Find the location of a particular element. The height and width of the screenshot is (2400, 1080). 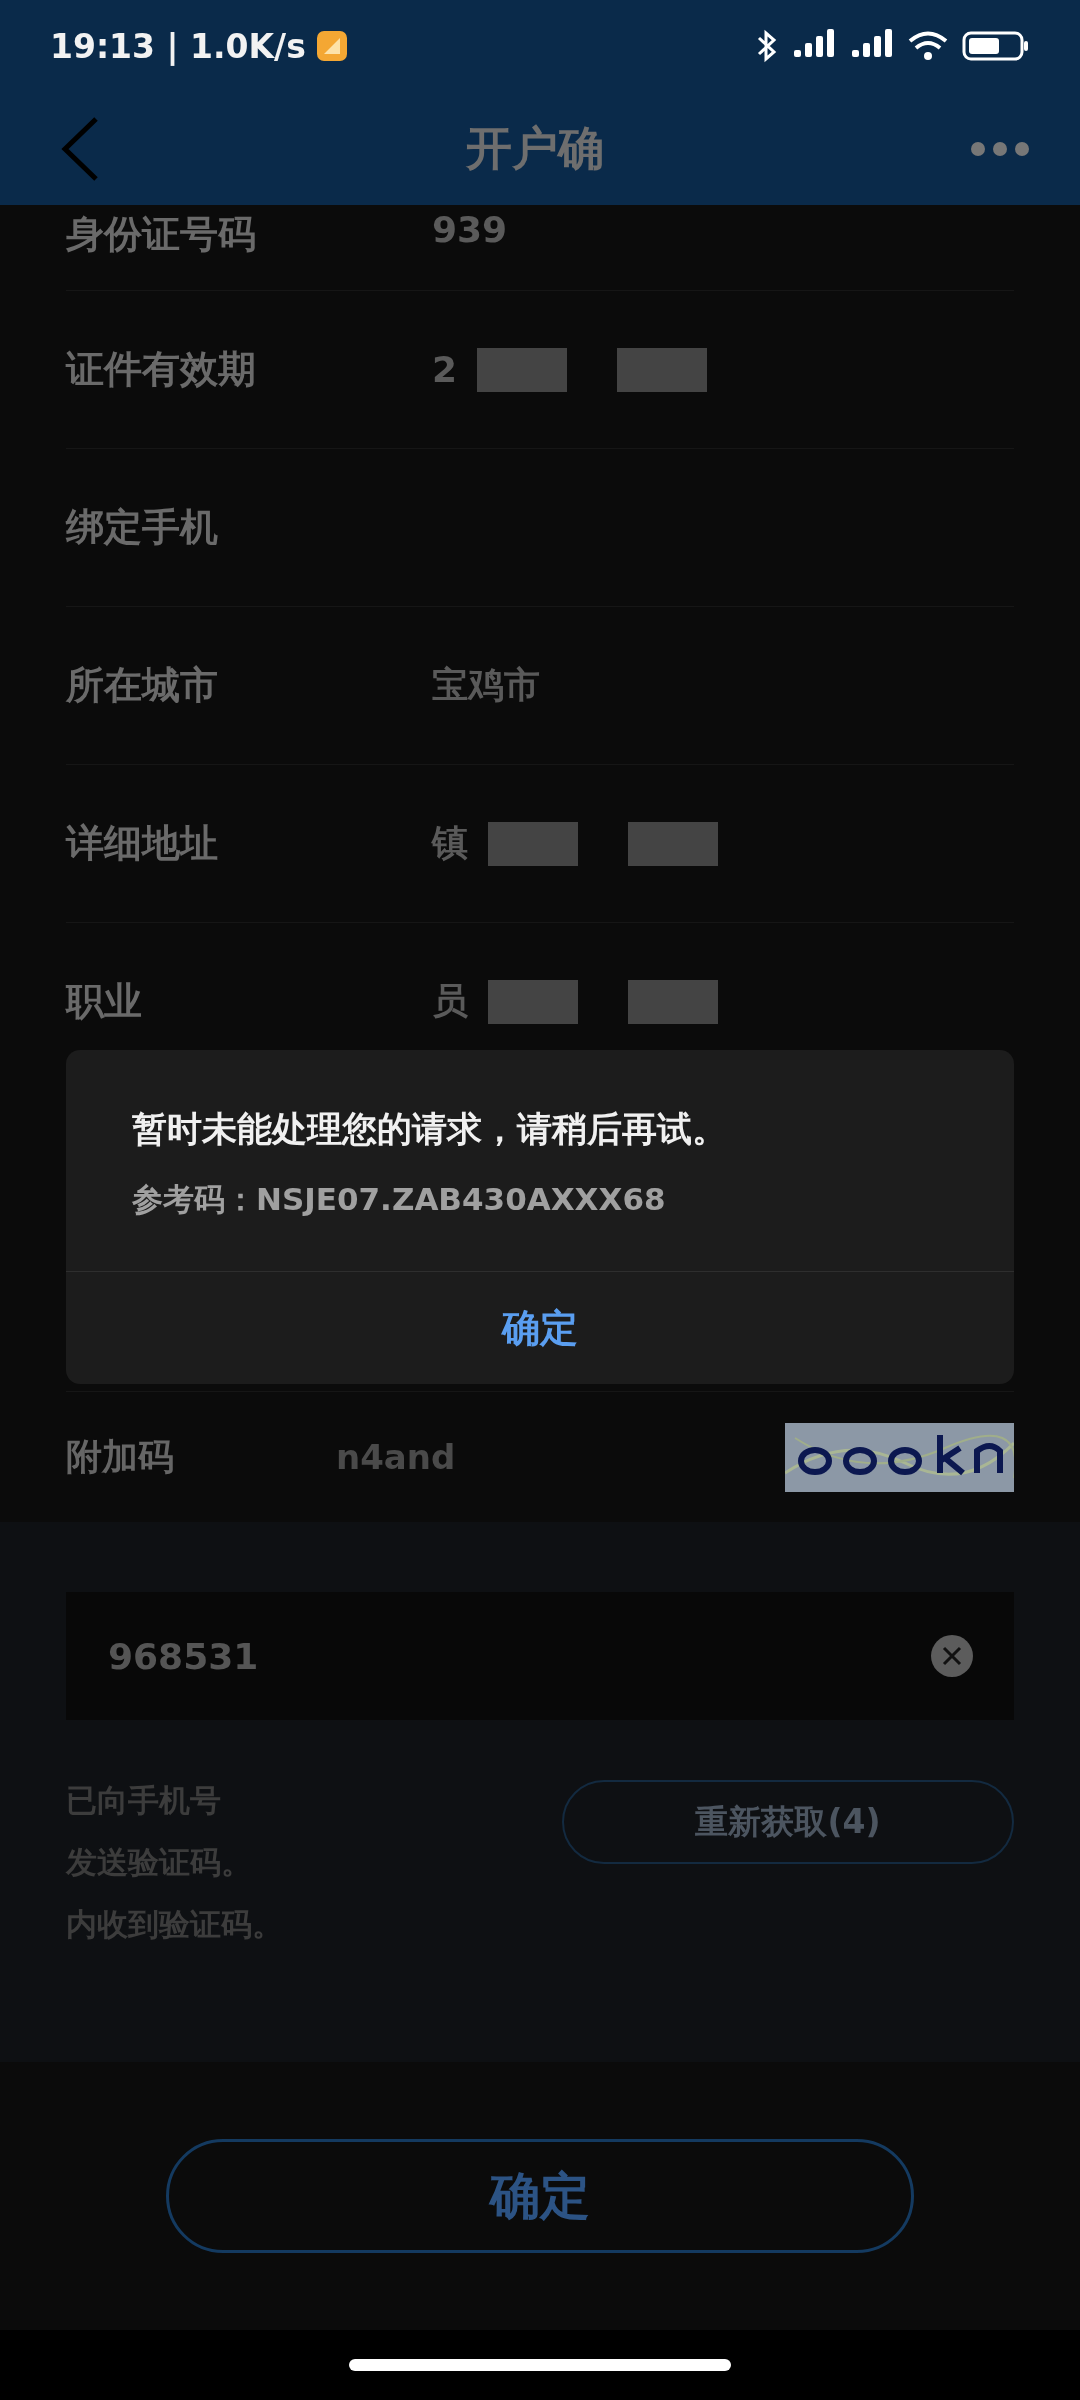

field-value: 宝鸡市 is located at coordinates (486, 685).